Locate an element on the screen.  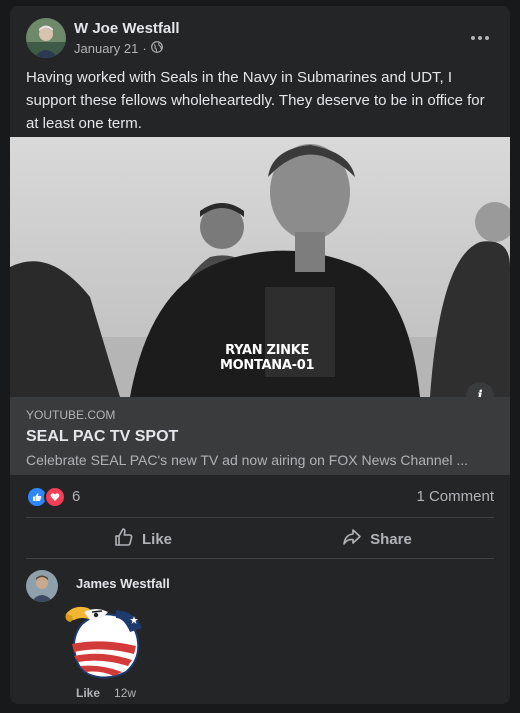
author-avatar is located at coordinates (46, 38).